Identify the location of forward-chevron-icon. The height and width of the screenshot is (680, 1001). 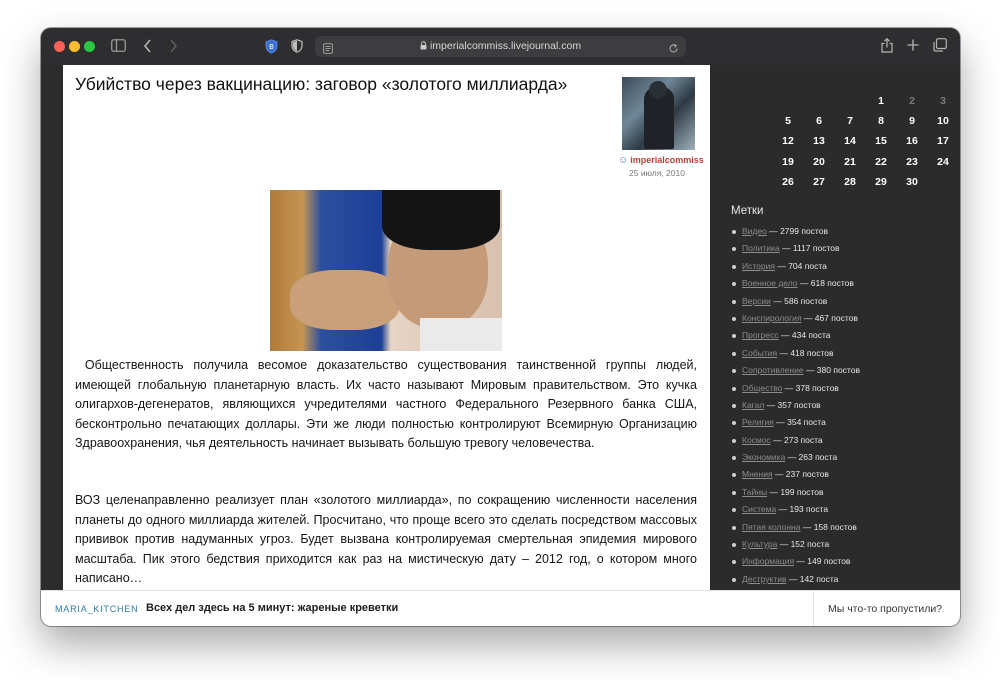
(173, 47).